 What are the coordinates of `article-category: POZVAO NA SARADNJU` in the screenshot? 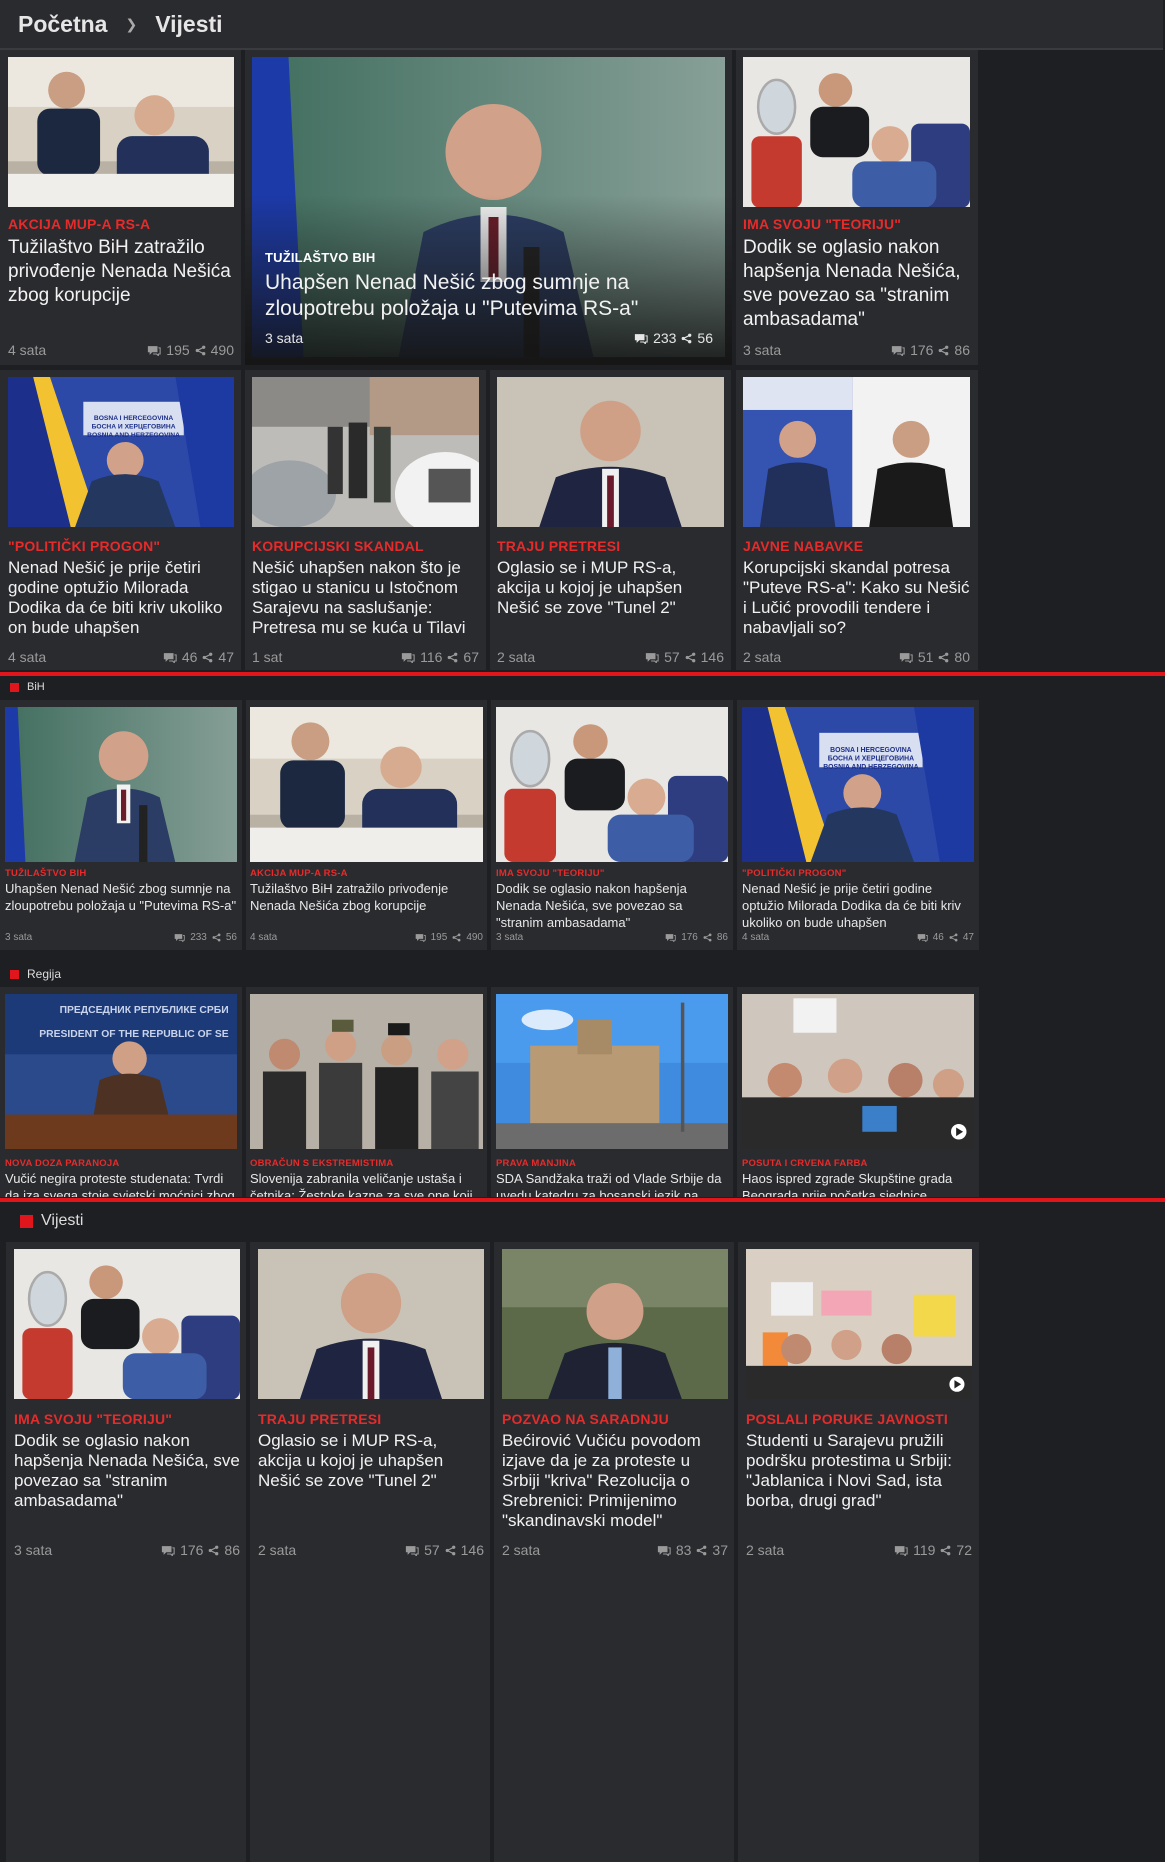 It's located at (585, 1419).